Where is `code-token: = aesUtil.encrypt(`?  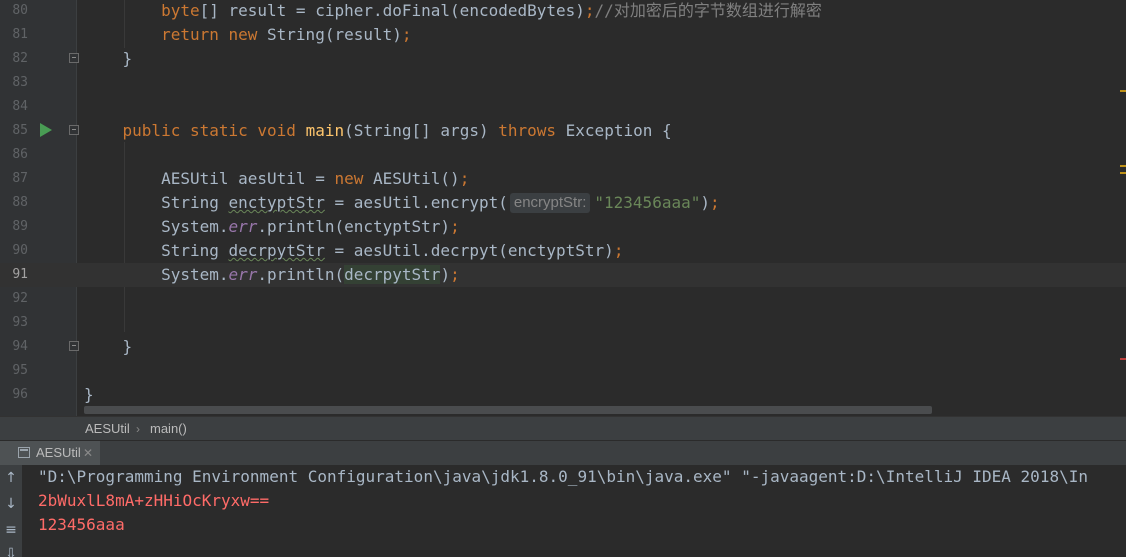 code-token: = aesUtil.encrypt( is located at coordinates (416, 202).